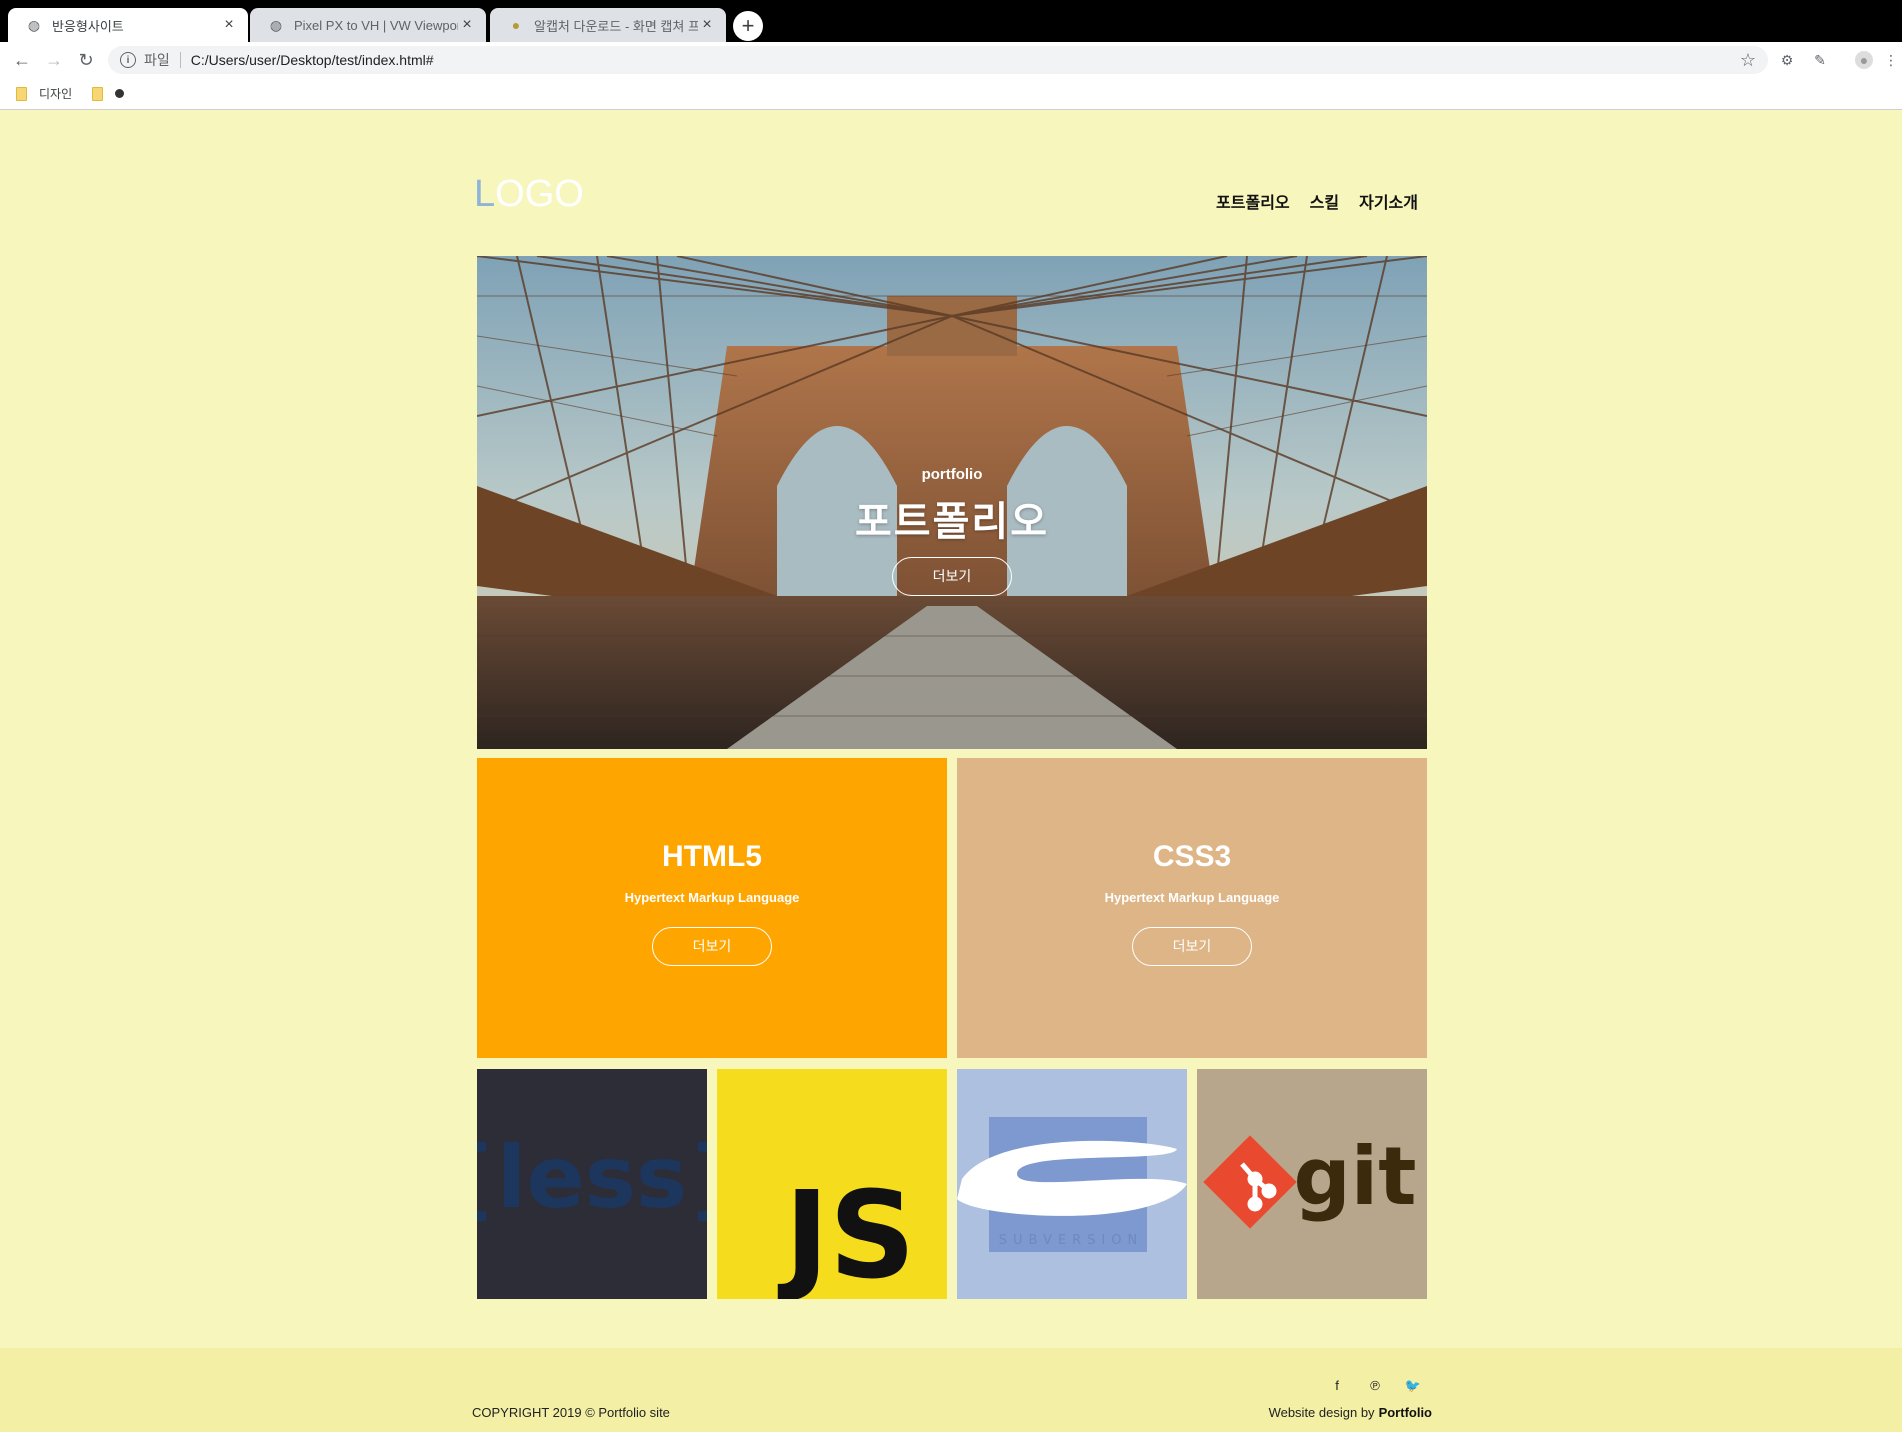 The height and width of the screenshot is (1432, 1902). I want to click on less-logo: {less}, so click(592, 1178).